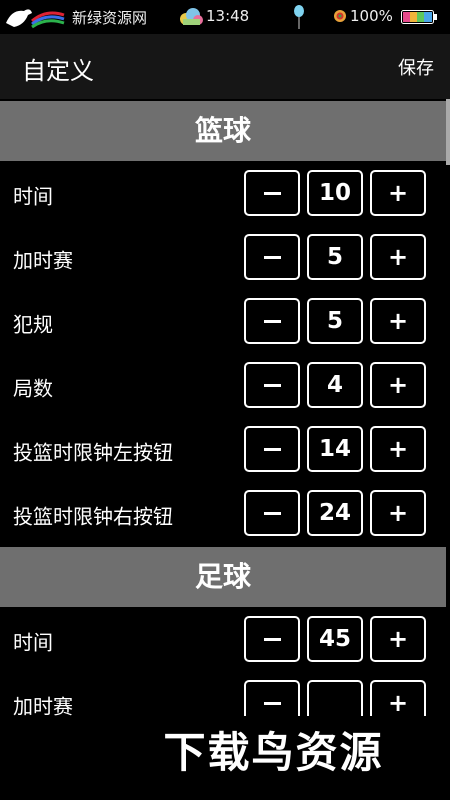 The width and height of the screenshot is (450, 800). What do you see at coordinates (299, 17) in the screenshot?
I see `balloon-icon` at bounding box center [299, 17].